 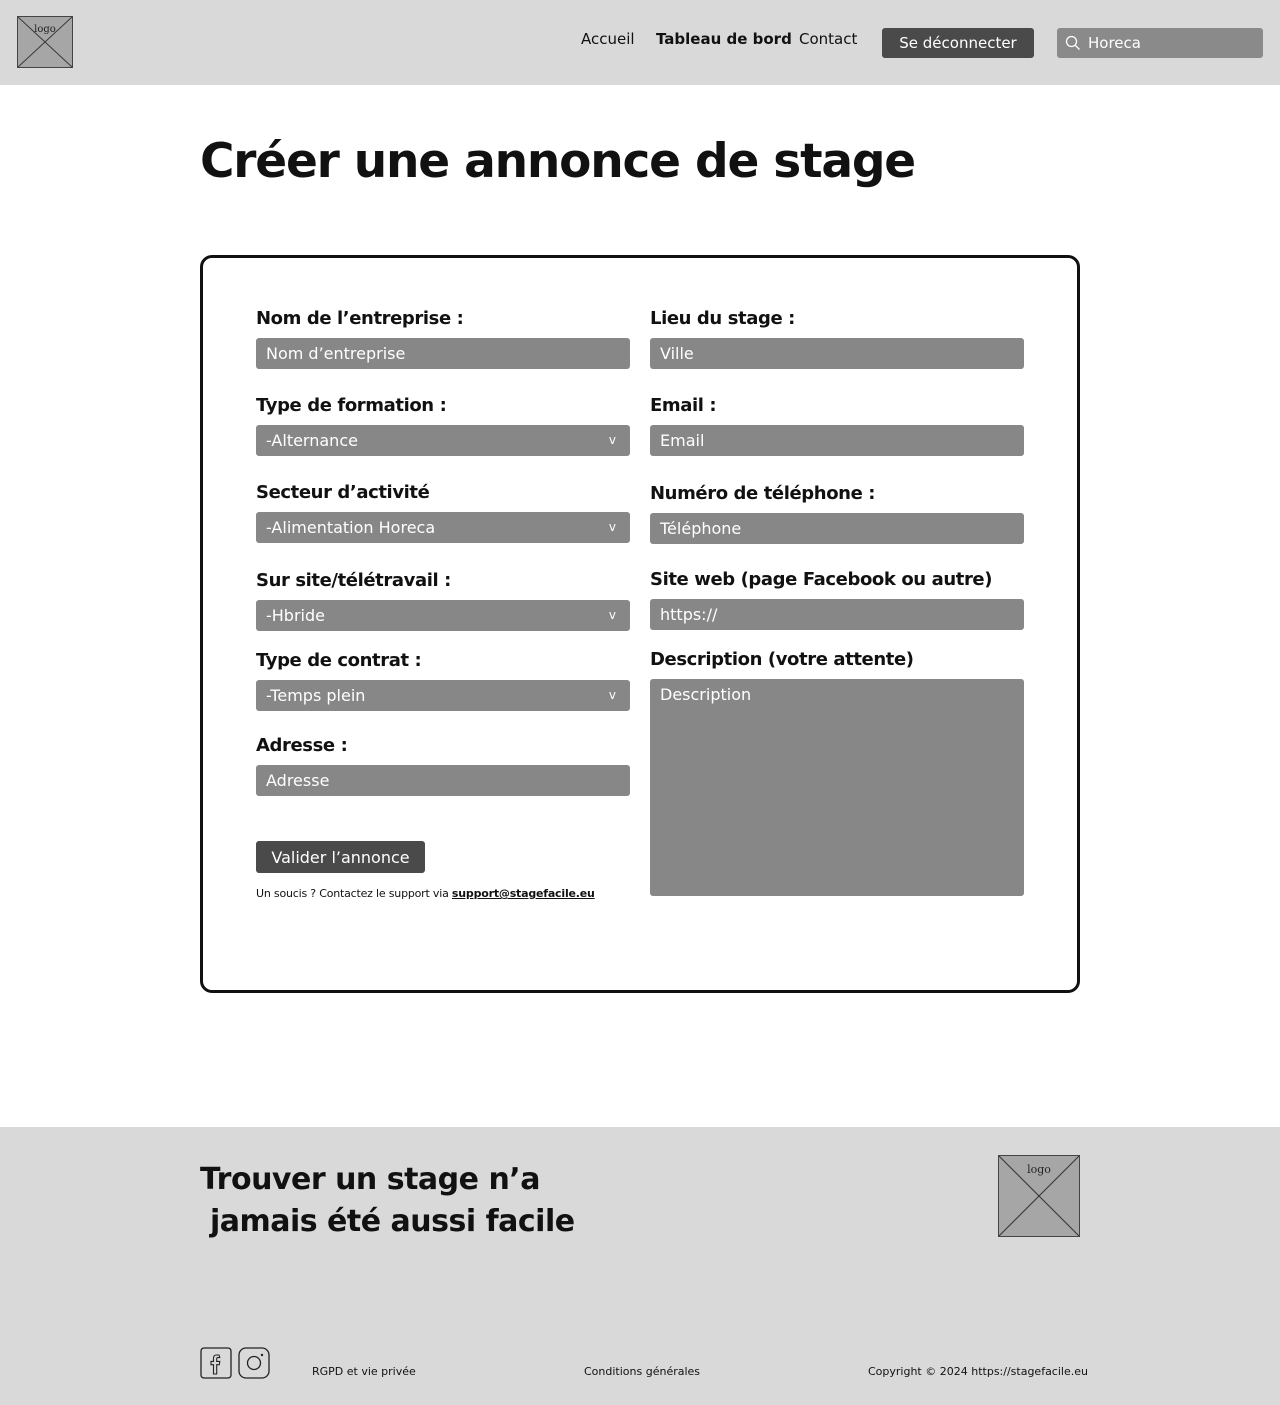 What do you see at coordinates (642, 1371) in the screenshot?
I see `footer-terms-link: Conditions générales` at bounding box center [642, 1371].